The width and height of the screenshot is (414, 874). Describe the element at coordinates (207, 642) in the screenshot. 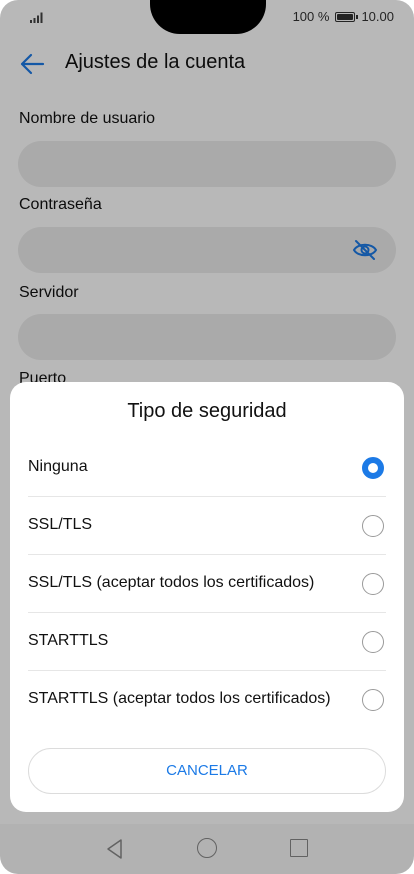

I see `option-starttls: STARTTLS` at that location.